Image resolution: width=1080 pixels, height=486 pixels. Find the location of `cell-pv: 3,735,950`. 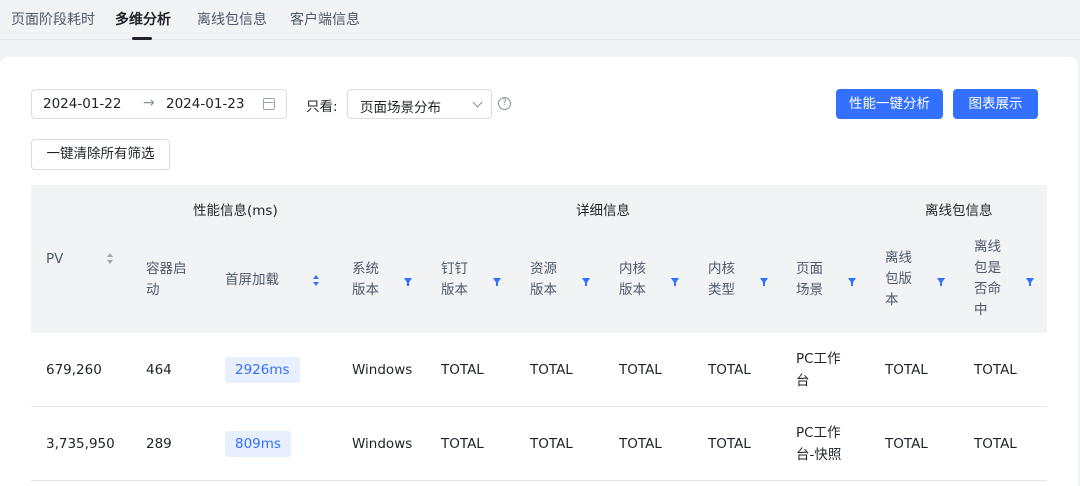

cell-pv: 3,735,950 is located at coordinates (80, 444).